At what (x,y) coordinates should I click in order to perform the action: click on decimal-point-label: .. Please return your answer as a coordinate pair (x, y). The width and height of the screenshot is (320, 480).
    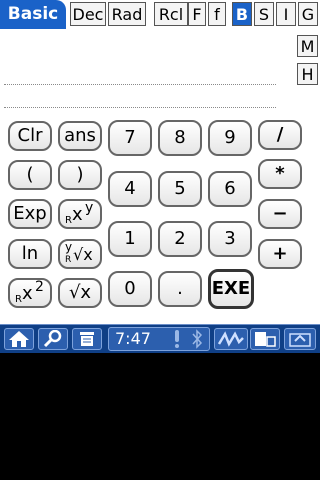
    Looking at the image, I should click on (180, 288).